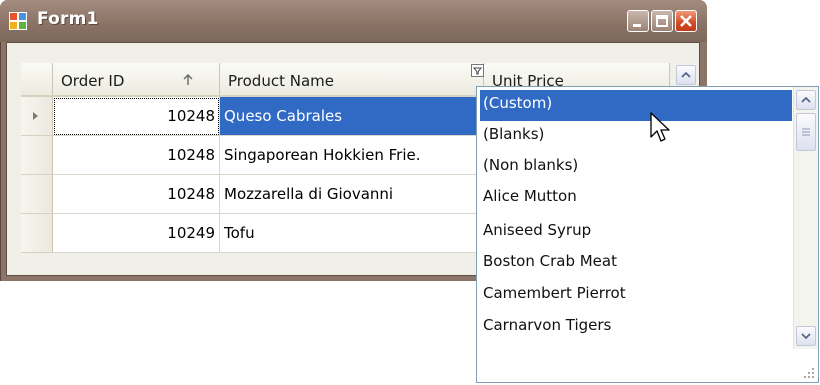 The width and height of the screenshot is (820, 385). I want to click on minimize-button, so click(638, 21).